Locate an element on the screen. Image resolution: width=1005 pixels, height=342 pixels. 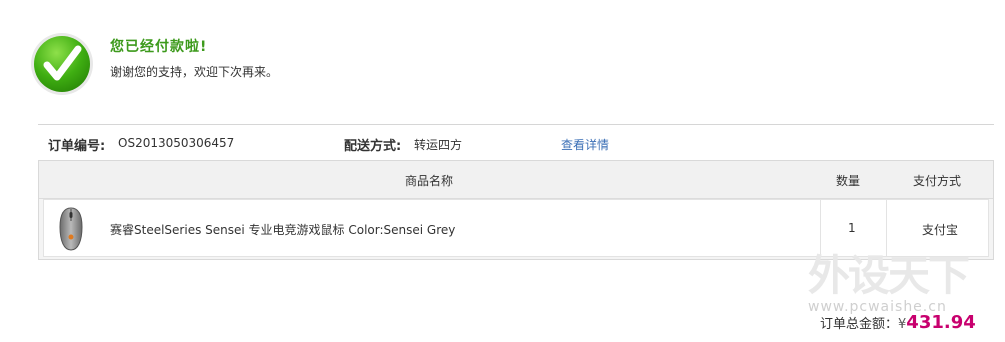
header-product-name: 商品名称 is located at coordinates (429, 181).